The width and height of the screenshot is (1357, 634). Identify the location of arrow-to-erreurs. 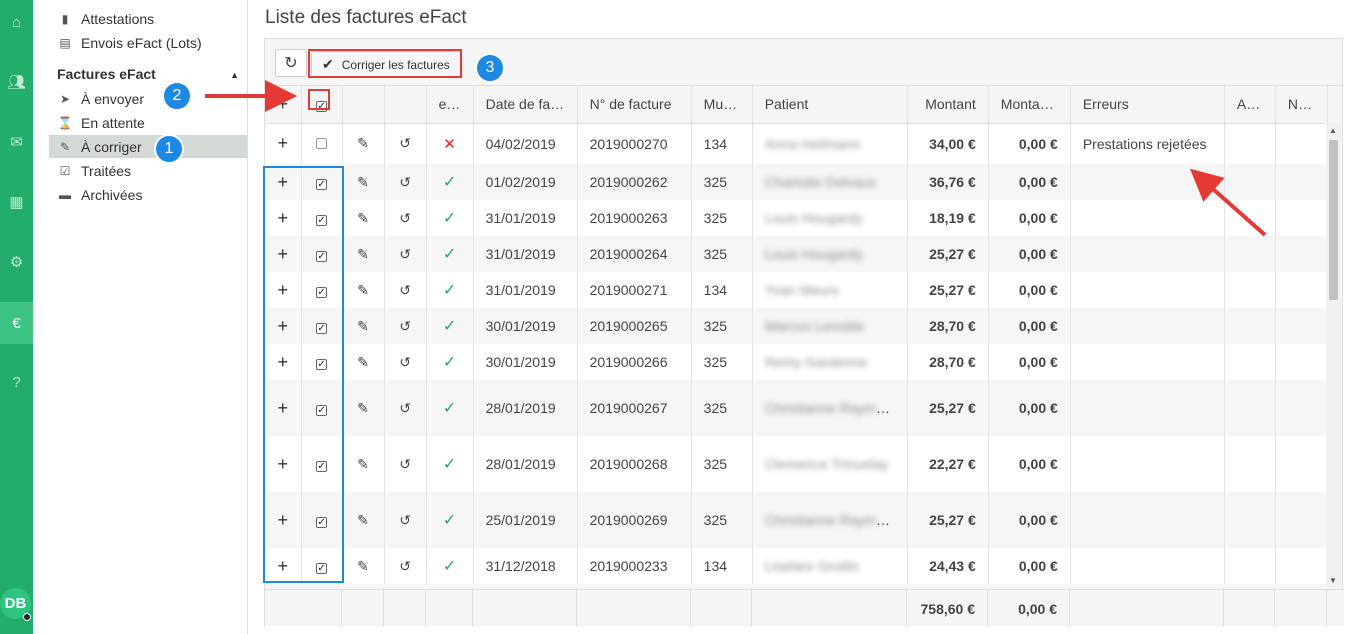
(1228, 202).